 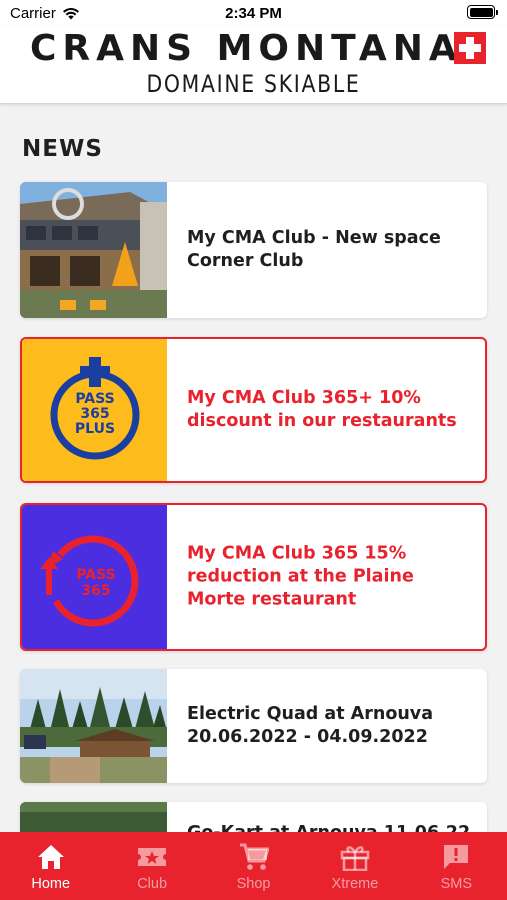 I want to click on home-icon, so click(x=51, y=857).